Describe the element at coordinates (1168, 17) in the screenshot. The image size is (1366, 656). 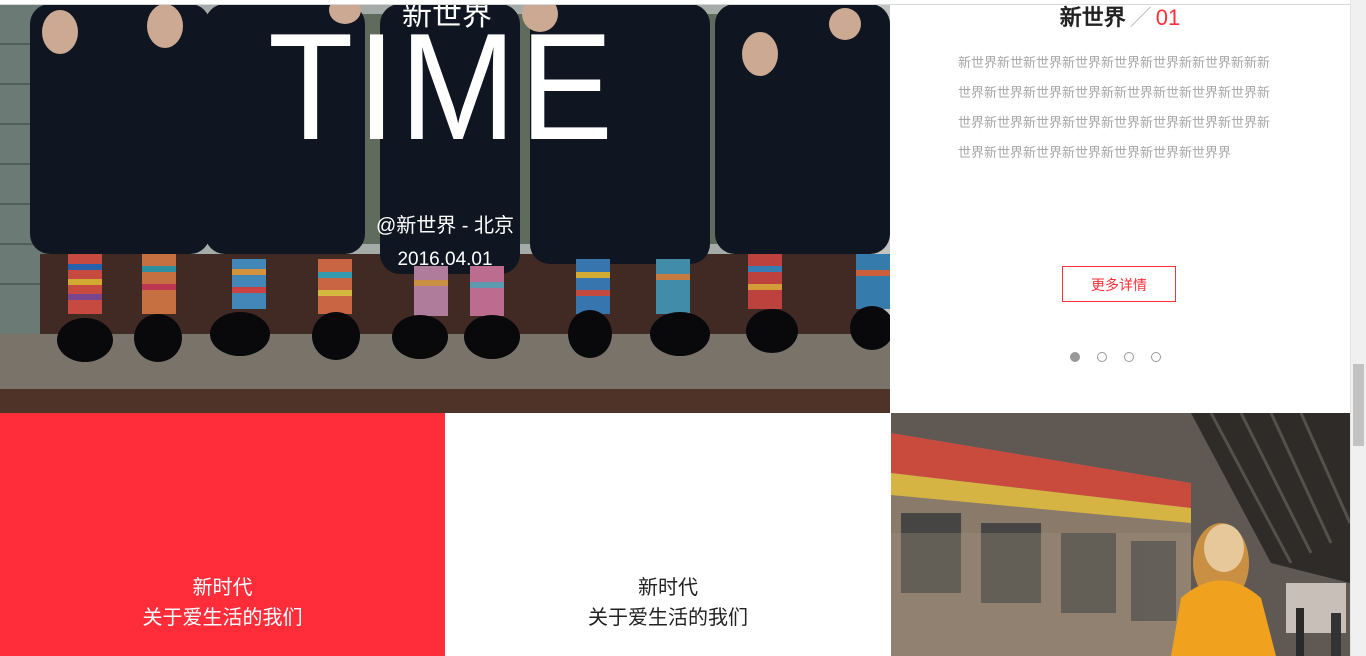
I see `article-number: 01` at that location.